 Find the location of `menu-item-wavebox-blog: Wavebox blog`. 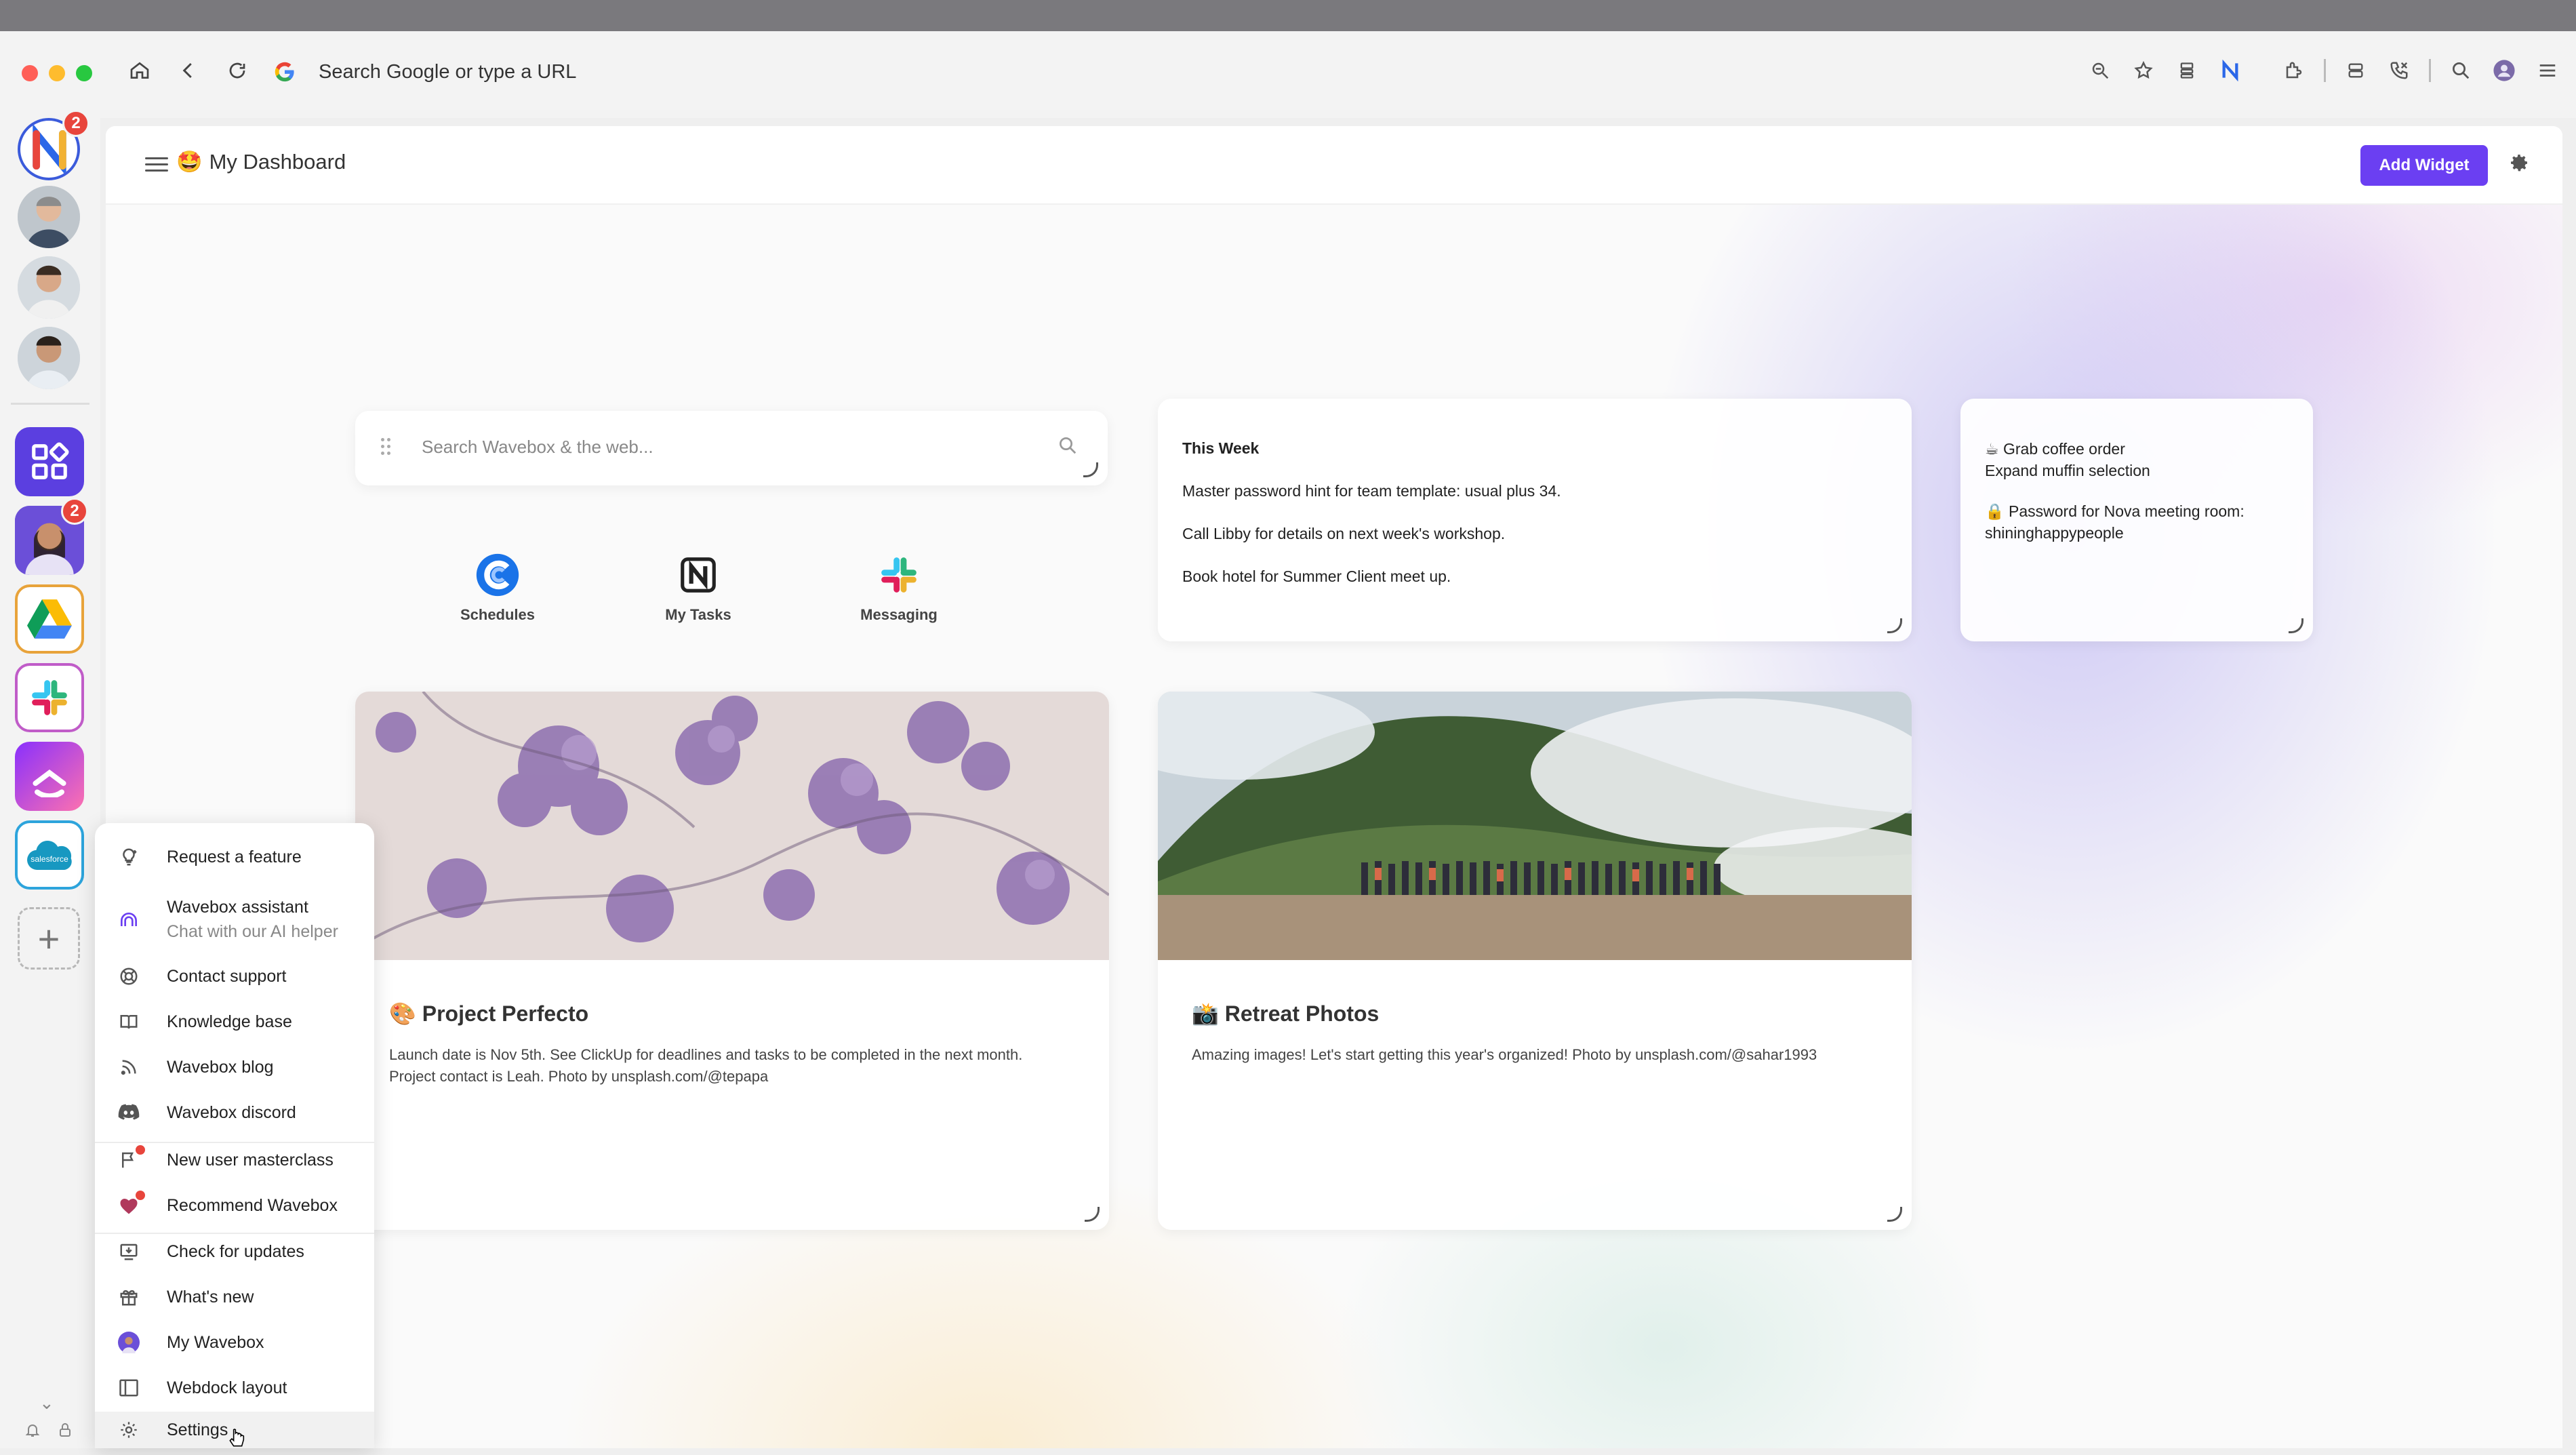

menu-item-wavebox-blog: Wavebox blog is located at coordinates (234, 1067).